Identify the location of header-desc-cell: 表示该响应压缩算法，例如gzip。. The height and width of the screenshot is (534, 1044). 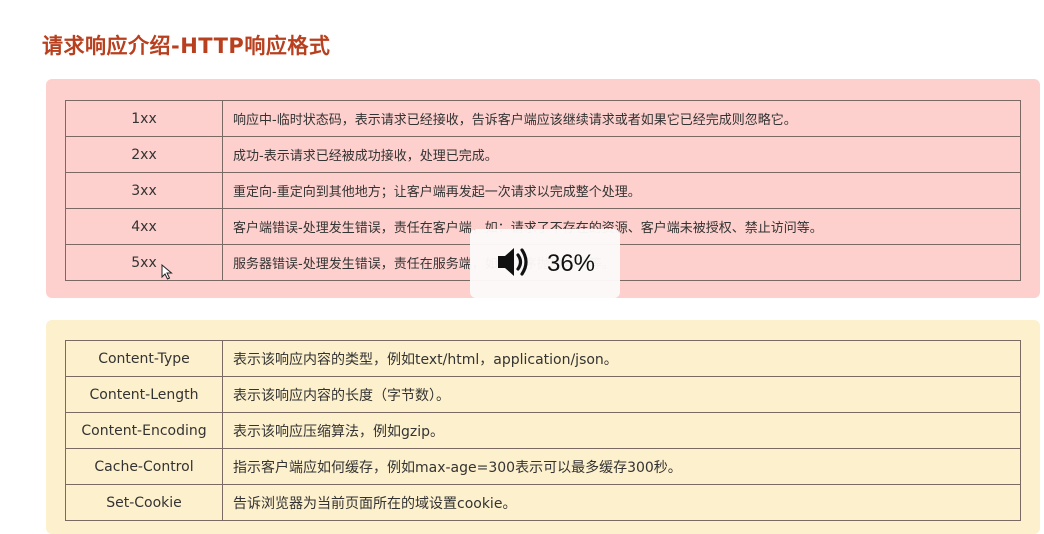
(621, 430).